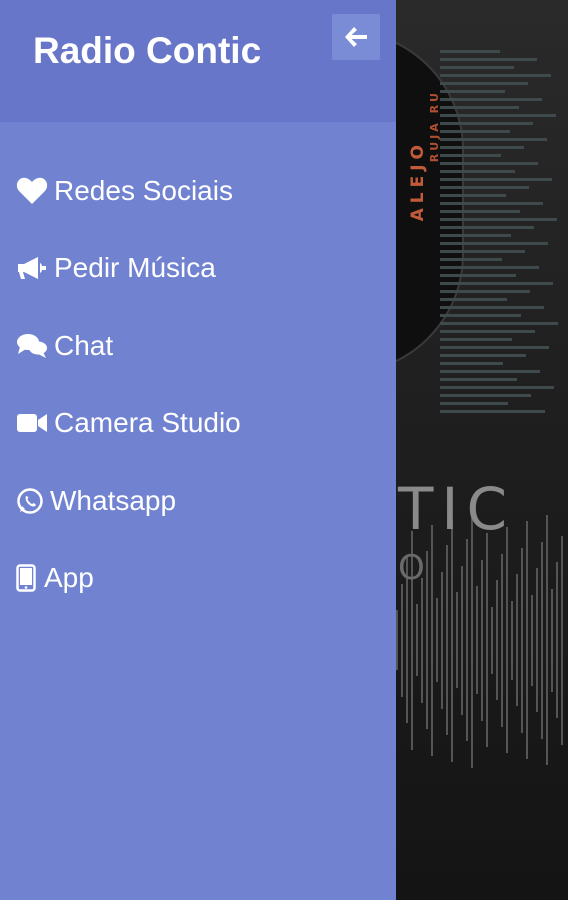 The image size is (568, 900). Describe the element at coordinates (147, 50) in the screenshot. I see `drawer-title: Radio Contic` at that location.